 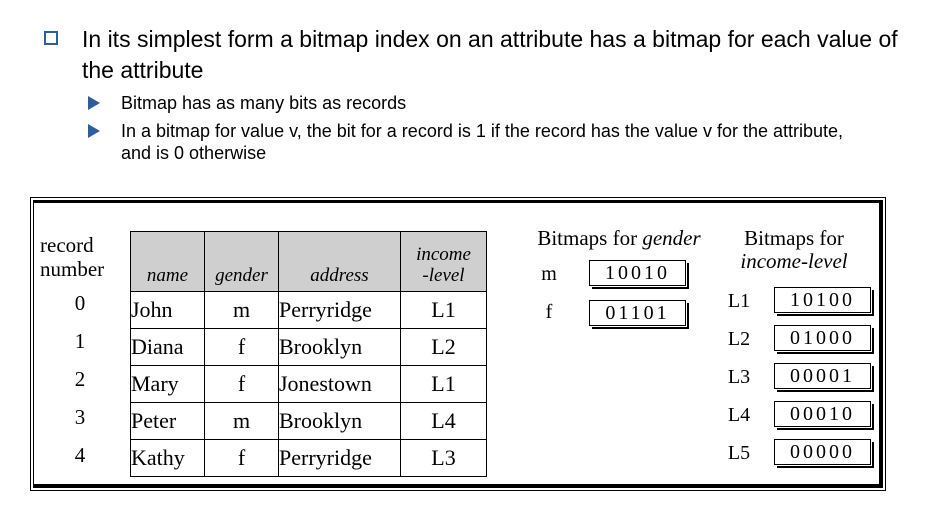 What do you see at coordinates (443, 458) in the screenshot?
I see `cell-income: L3` at bounding box center [443, 458].